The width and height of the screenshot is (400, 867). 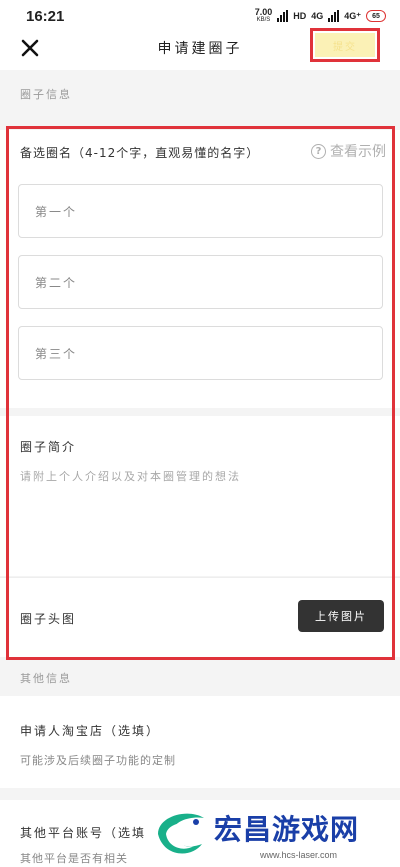 I want to click on circle-avatar-row: 圈子头图 上传图片, so click(x=200, y=617).